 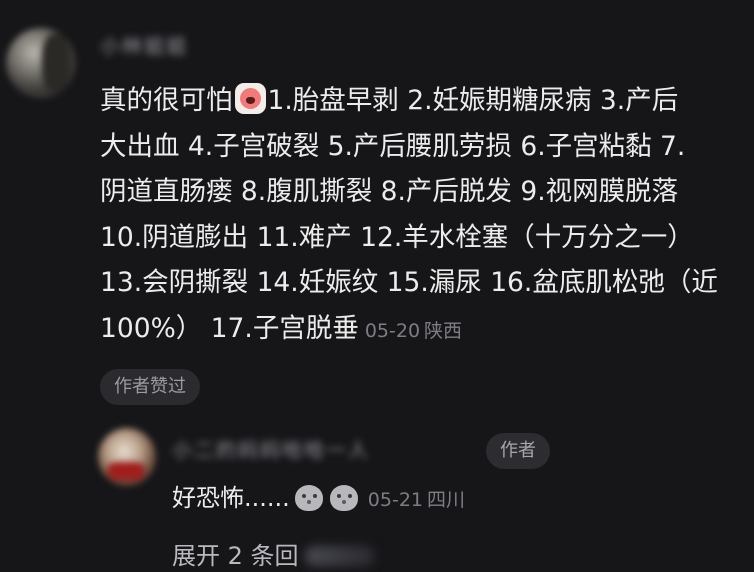 What do you see at coordinates (473, 100) in the screenshot?
I see `comment-line-1b-text: 1.胎盘早剥 2.妊娠期糖尿病 3.产后` at bounding box center [473, 100].